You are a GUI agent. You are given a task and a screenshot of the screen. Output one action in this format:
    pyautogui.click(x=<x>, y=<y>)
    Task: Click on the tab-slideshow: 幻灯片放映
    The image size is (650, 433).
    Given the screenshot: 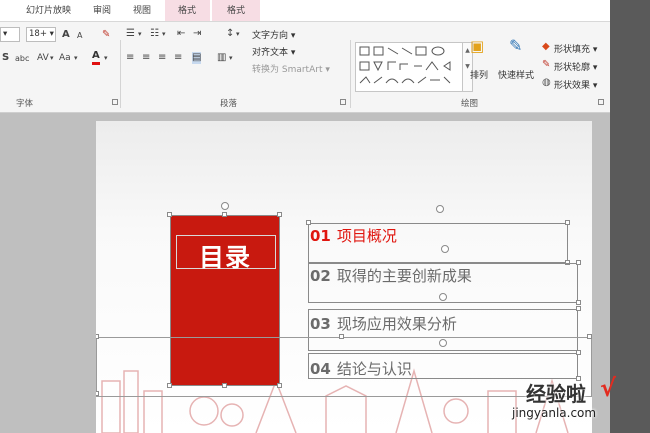 What is the action you would take?
    pyautogui.click(x=48, y=9)
    